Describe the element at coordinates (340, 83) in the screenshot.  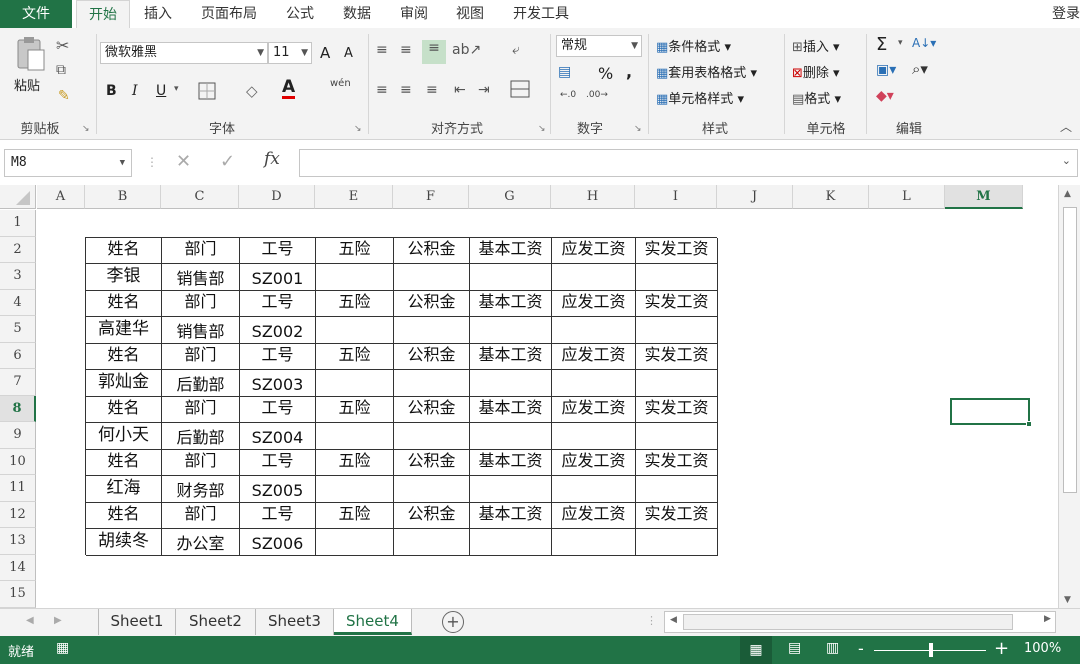
I see `phonetic-button: wén` at that location.